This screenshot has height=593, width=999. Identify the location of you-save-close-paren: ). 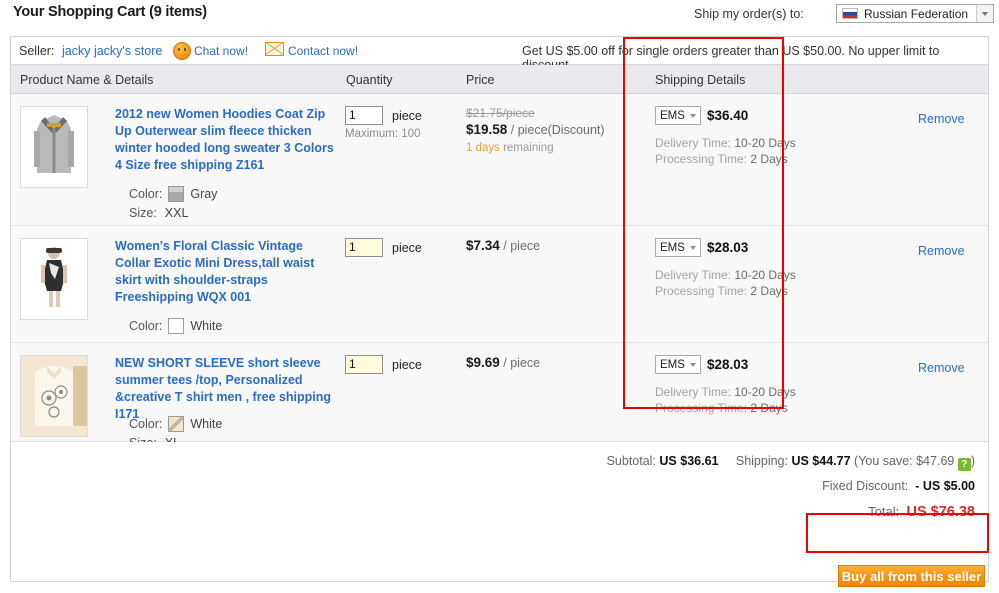
(972, 461).